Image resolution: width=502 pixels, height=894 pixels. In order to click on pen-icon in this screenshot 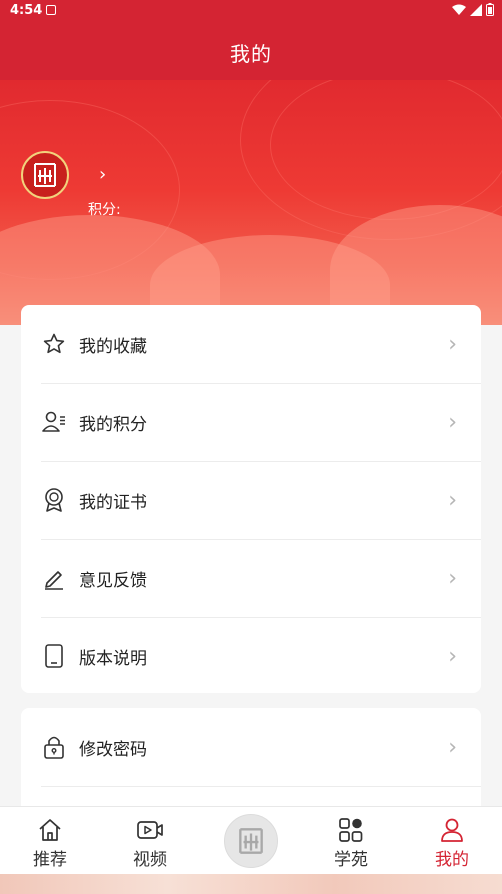, I will do `click(54, 578)`.